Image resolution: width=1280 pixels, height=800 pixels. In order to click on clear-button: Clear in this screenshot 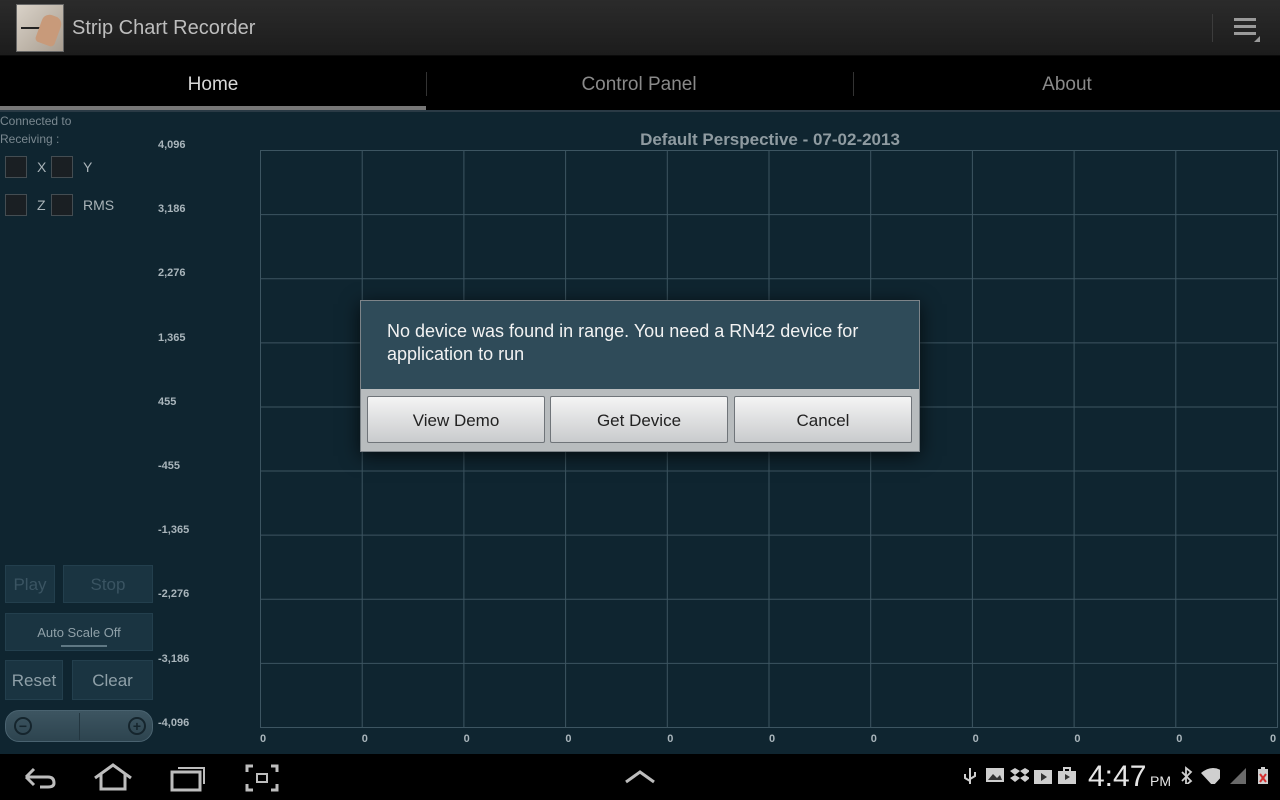, I will do `click(112, 680)`.